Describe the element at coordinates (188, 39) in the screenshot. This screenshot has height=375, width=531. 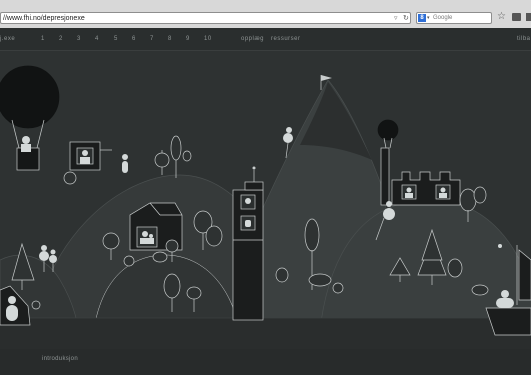
I see `nav-chapter-9: 9` at that location.